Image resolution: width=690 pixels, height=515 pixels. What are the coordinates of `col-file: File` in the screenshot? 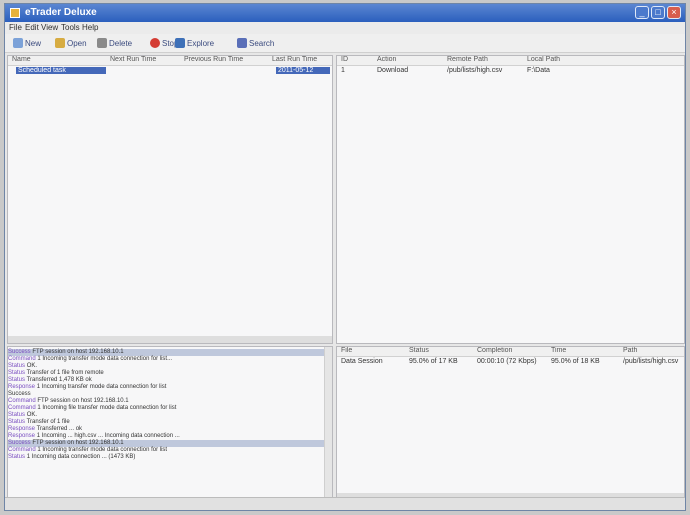 It's located at (346, 350).